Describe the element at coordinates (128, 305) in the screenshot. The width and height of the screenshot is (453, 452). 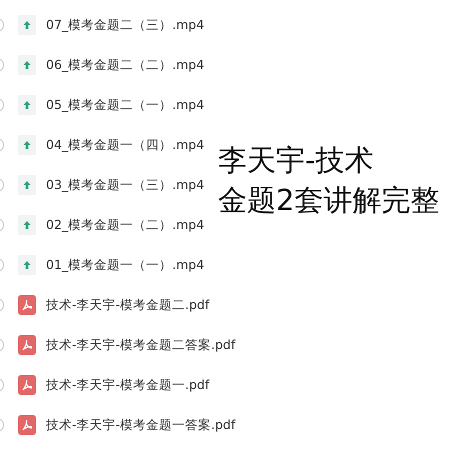
I see `file-name: 技术-李天宇-模考金题二.pdf` at that location.